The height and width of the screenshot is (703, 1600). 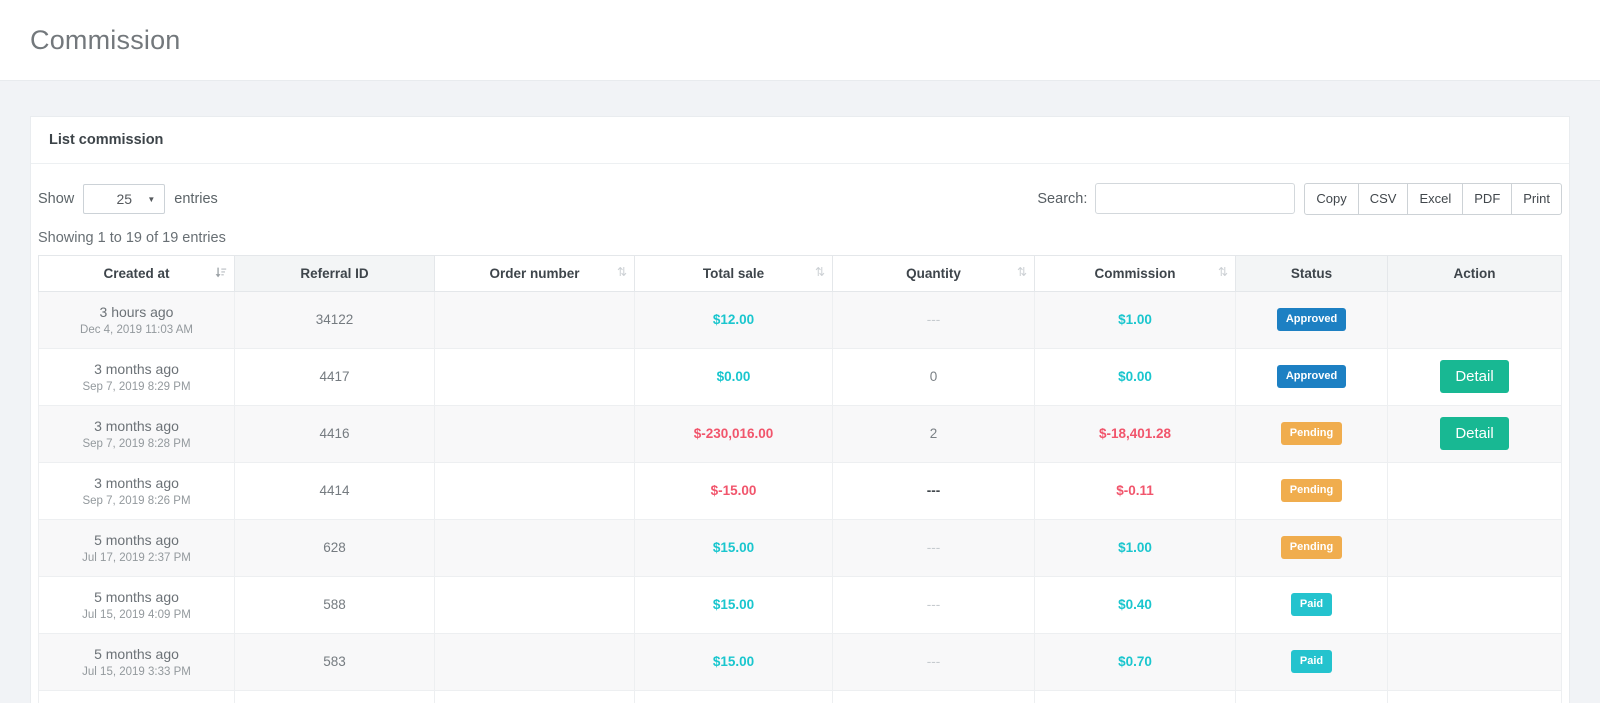 What do you see at coordinates (1062, 198) in the screenshot?
I see `search-label: Search:` at bounding box center [1062, 198].